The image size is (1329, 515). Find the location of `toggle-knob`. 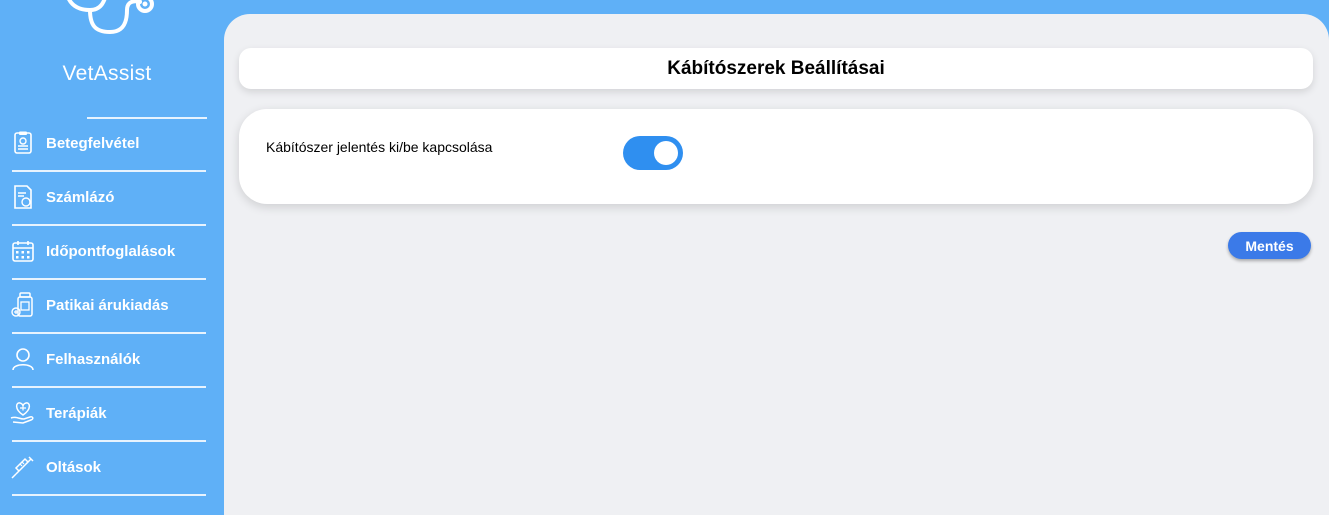

toggle-knob is located at coordinates (666, 153).